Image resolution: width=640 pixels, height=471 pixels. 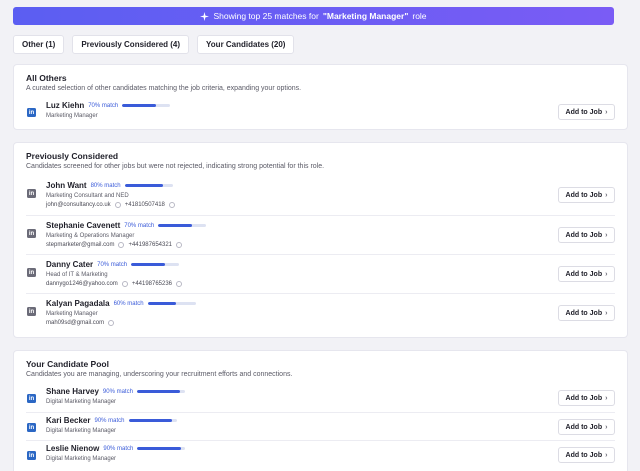 What do you see at coordinates (419, 16) in the screenshot?
I see `banner-suffix: role` at bounding box center [419, 16].